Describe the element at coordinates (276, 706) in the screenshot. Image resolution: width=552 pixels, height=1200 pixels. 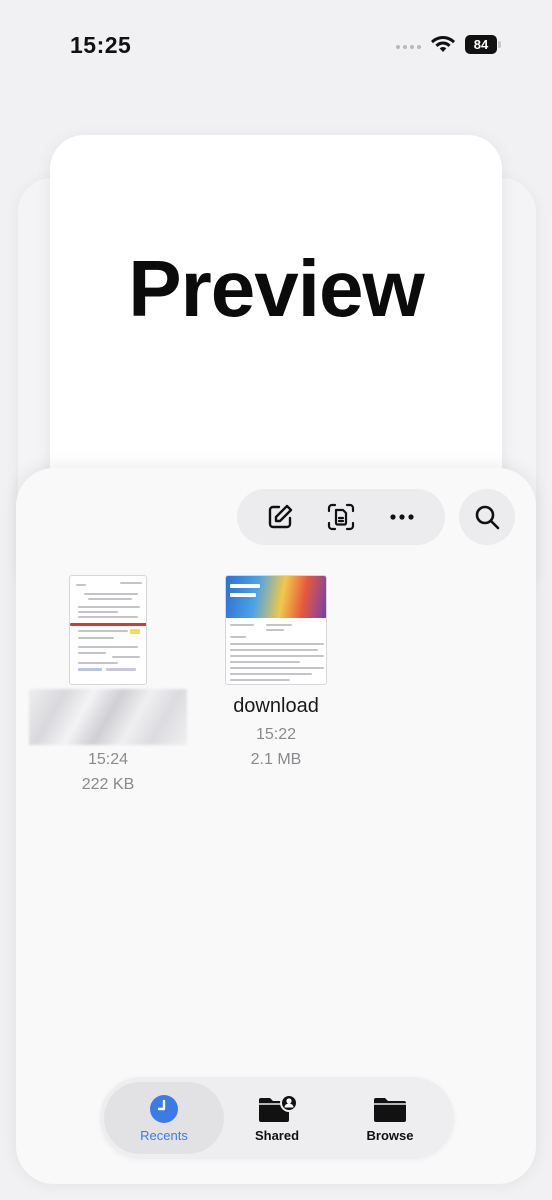
I see `file-name: download` at that location.